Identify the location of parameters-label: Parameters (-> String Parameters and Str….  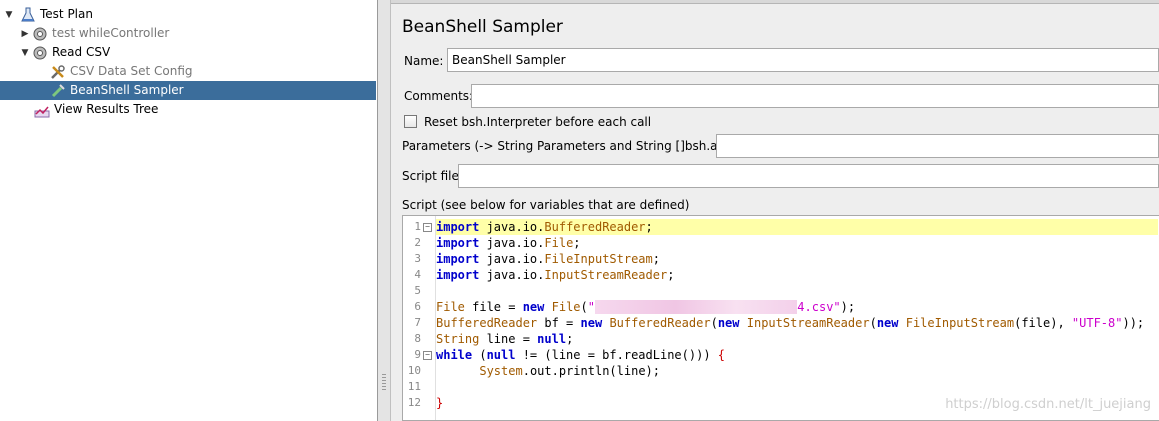
(571, 146).